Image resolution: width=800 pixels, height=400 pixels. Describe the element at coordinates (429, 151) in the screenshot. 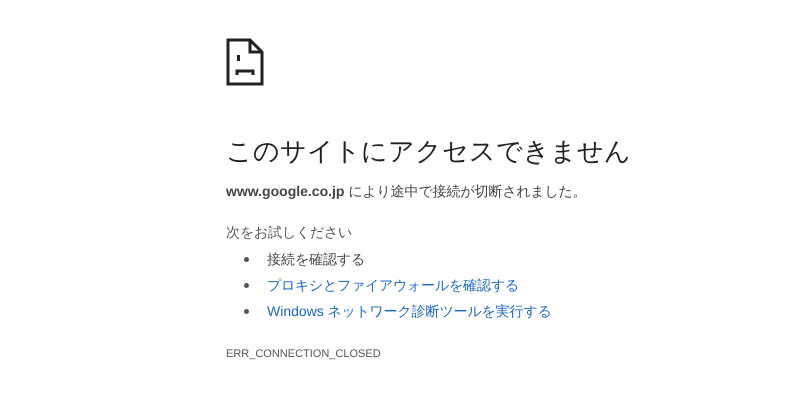

I see `page-heading: このサイトにアクセスできません` at that location.